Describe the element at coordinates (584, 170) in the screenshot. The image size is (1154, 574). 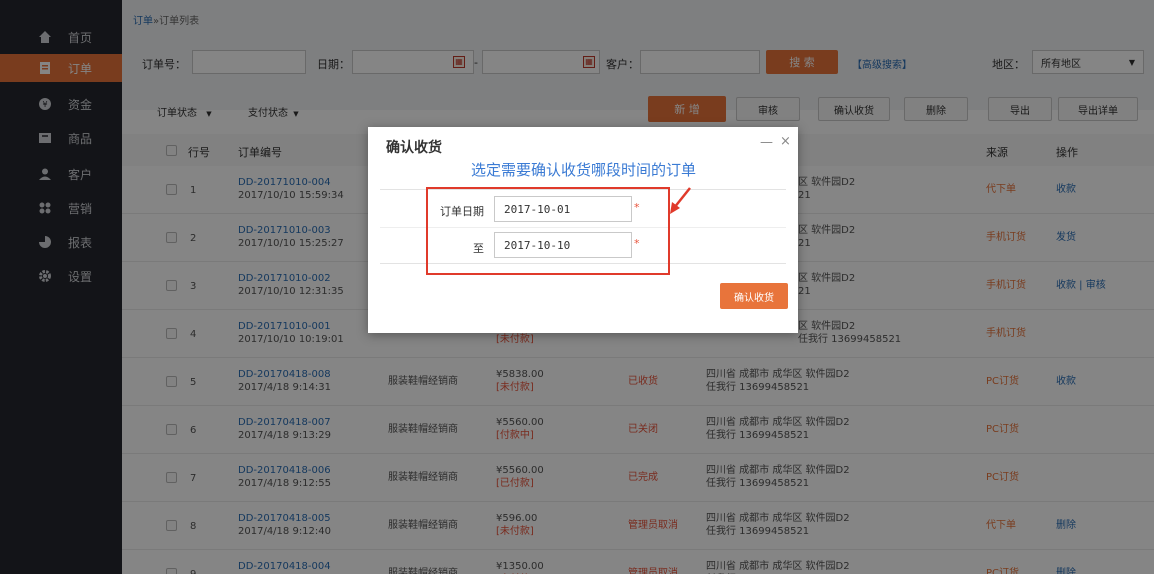
I see `annotation-hint: 选定需要确认收货哪段时间的订单` at that location.